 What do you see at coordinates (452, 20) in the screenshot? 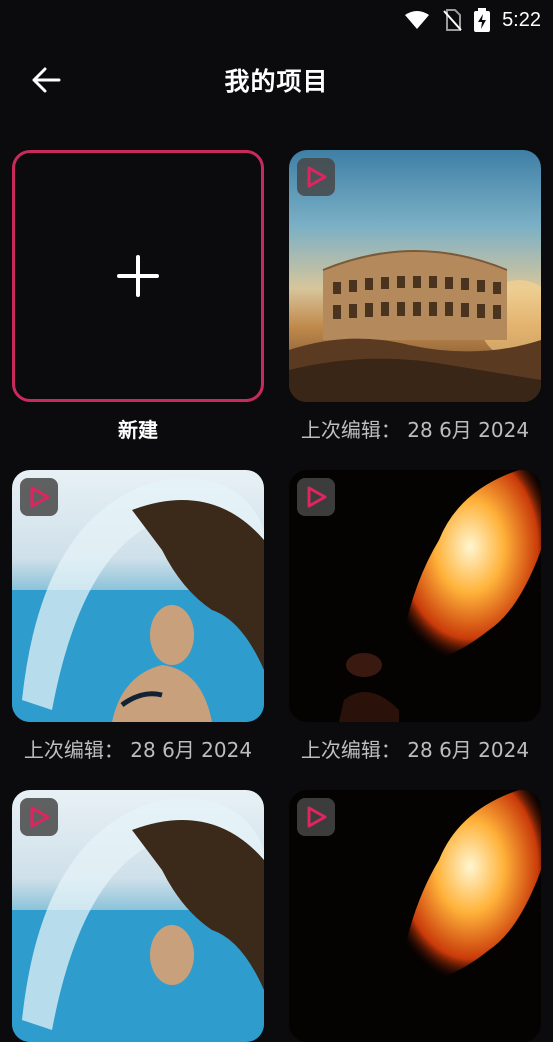
I see `no-sim-icon` at bounding box center [452, 20].